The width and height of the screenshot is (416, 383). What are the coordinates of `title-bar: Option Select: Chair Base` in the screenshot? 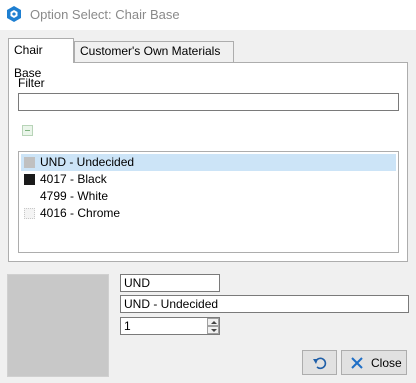 It's located at (208, 15).